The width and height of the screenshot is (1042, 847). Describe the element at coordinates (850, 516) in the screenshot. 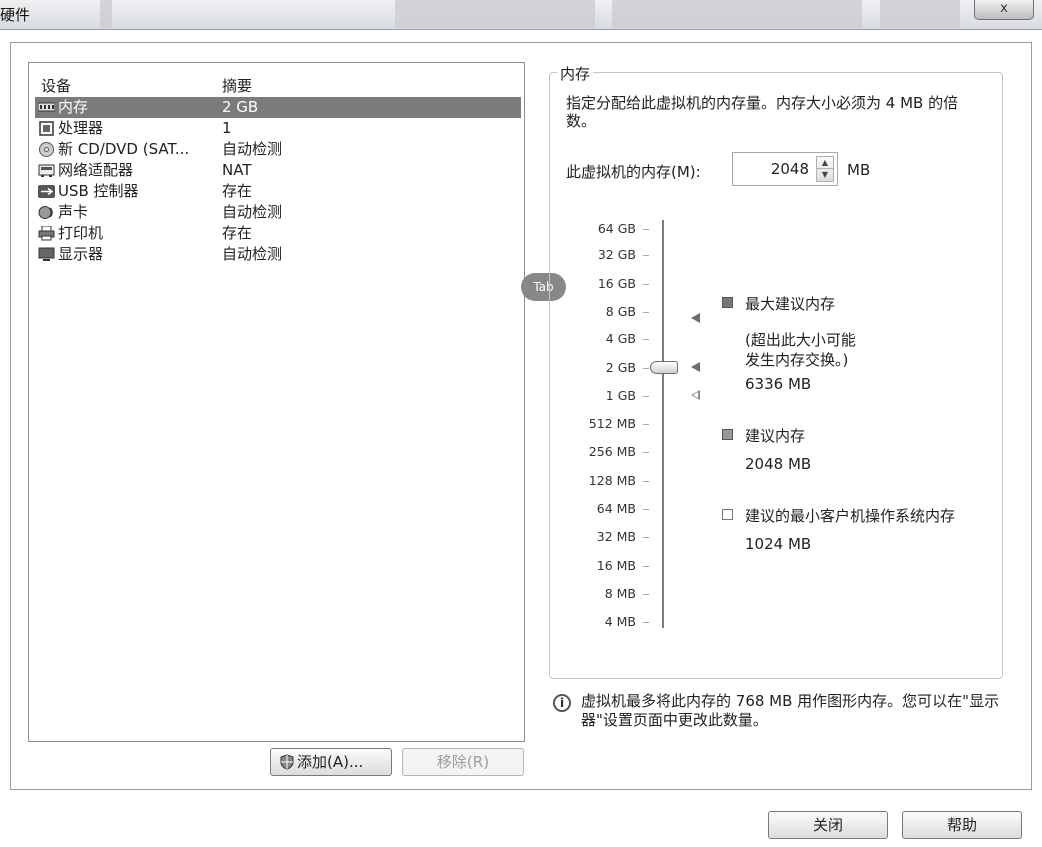

I see `min-recommended-title: 建议的最小客户机操作系统内存` at that location.